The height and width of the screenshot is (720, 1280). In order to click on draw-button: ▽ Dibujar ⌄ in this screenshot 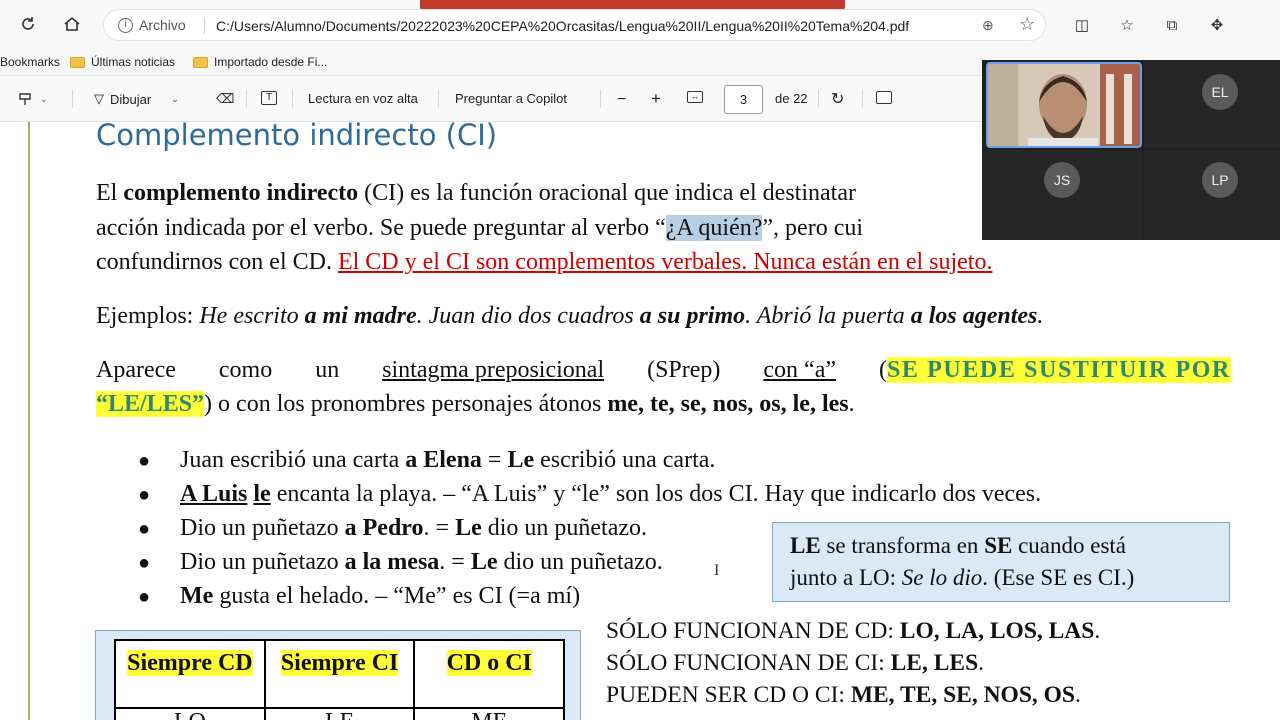, I will do `click(136, 99)`.